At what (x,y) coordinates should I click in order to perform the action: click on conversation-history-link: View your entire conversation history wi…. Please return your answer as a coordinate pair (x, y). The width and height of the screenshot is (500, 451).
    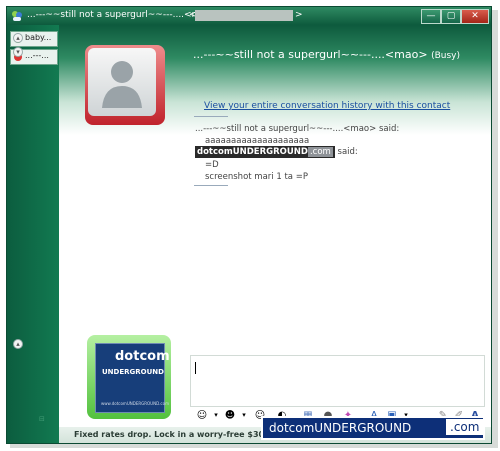
    Looking at the image, I should click on (327, 106).